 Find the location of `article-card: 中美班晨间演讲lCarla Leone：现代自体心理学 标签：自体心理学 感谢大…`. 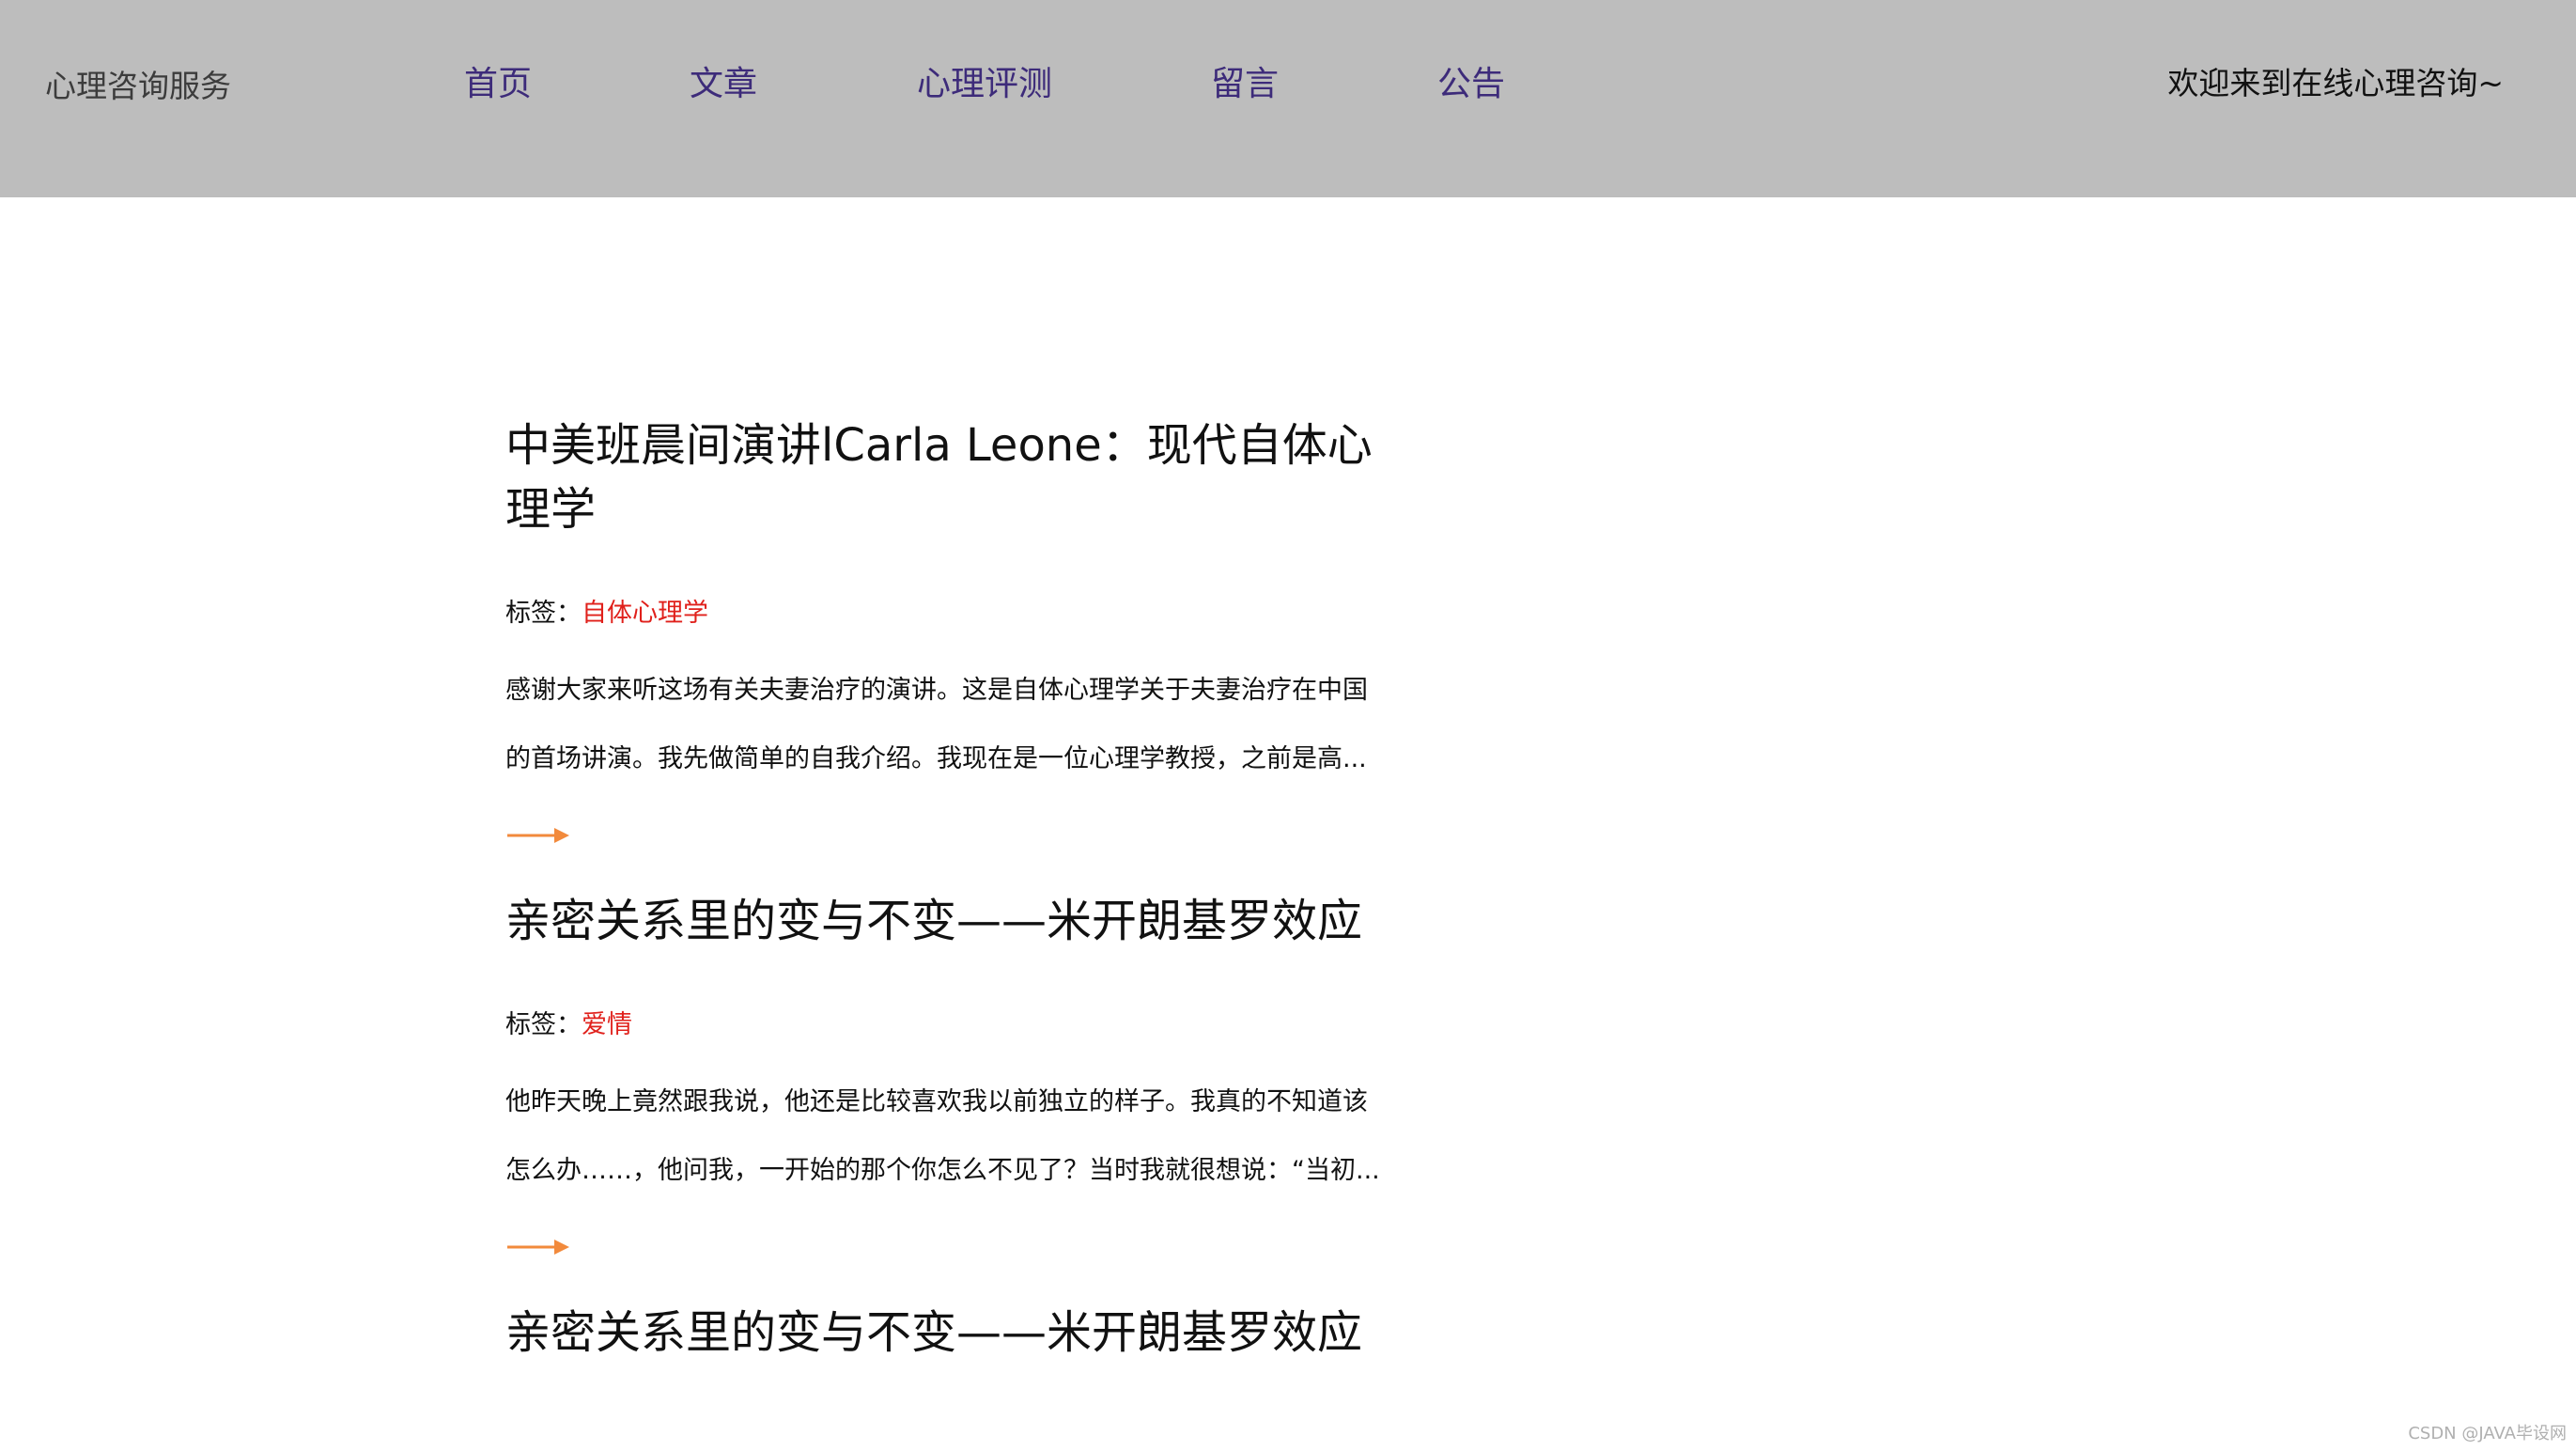

article-card: 中美班晨间演讲lCarla Leone：现代自体心理学 标签：自体心理学 感谢大… is located at coordinates (966, 630).